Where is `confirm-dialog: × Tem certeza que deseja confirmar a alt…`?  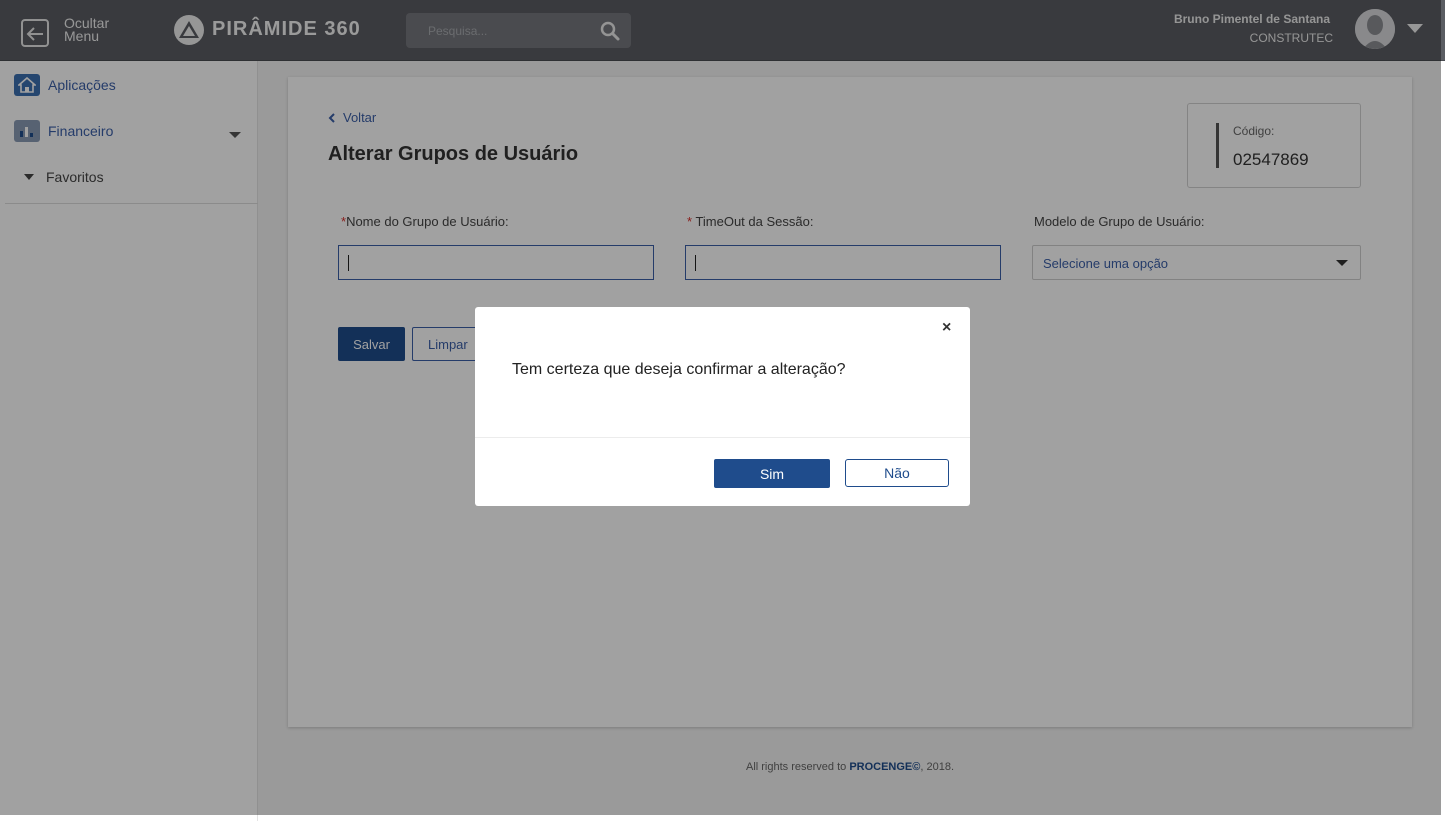 confirm-dialog: × Tem certeza que deseja confirmar a alt… is located at coordinates (722, 406).